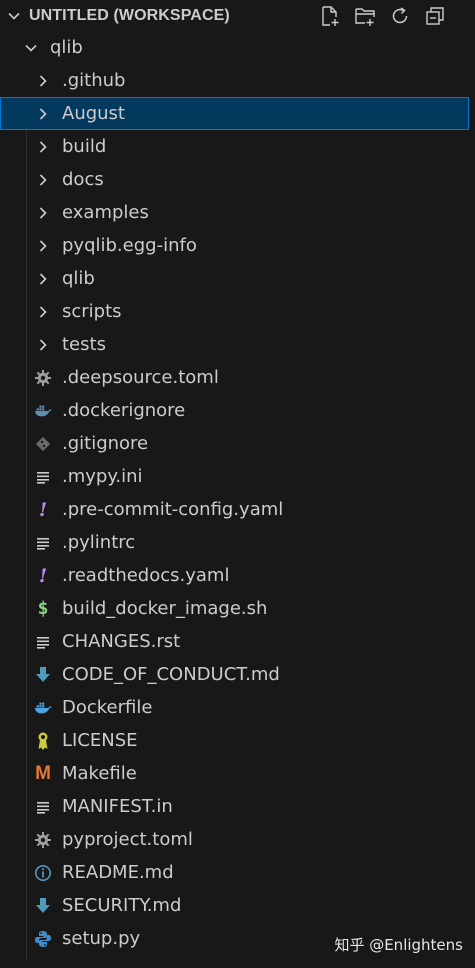 Image resolution: width=475 pixels, height=968 pixels. What do you see at coordinates (105, 212) in the screenshot?
I see `folder-label: examples` at bounding box center [105, 212].